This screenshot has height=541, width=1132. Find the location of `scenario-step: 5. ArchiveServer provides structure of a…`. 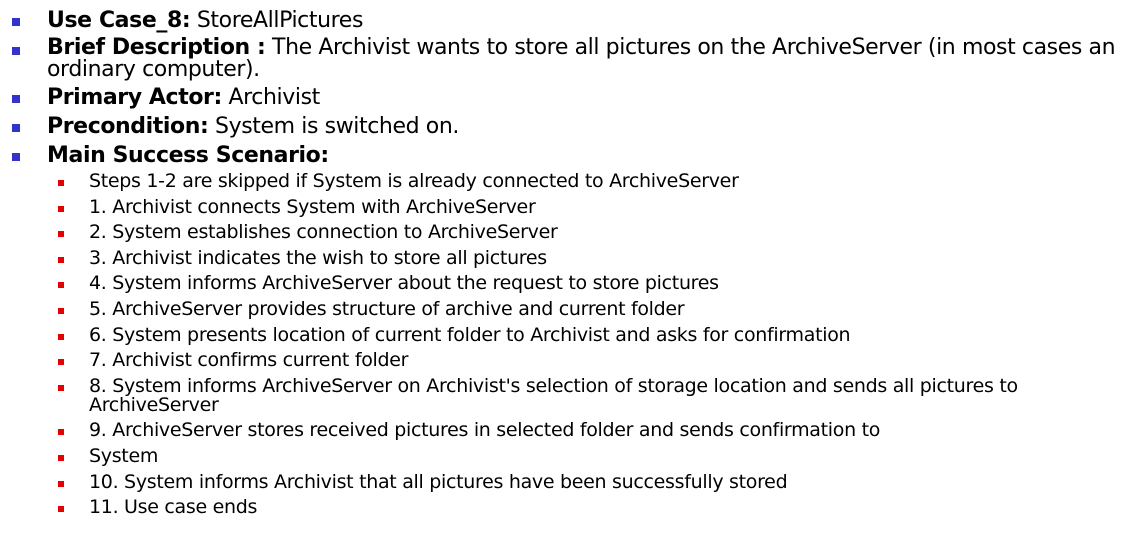

scenario-step: 5. ArchiveServer provides structure of a… is located at coordinates (562, 308).